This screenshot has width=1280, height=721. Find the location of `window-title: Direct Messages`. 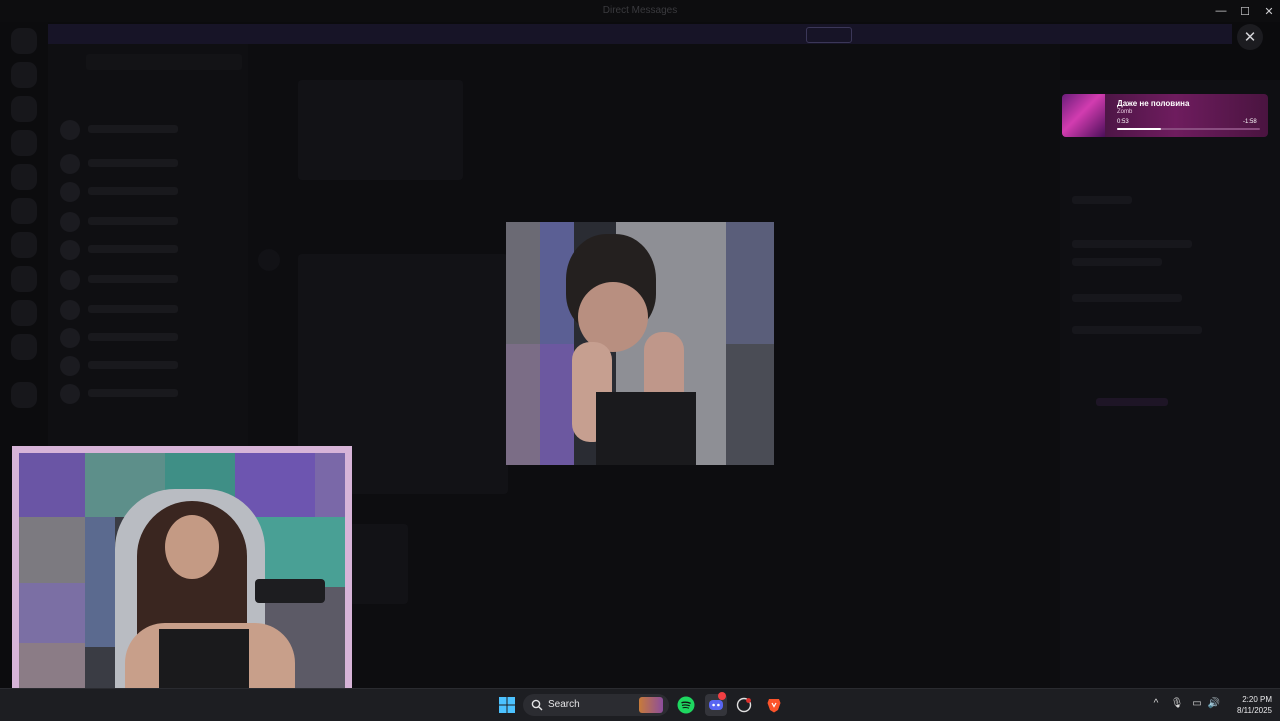

window-title: Direct Messages is located at coordinates (640, 10).